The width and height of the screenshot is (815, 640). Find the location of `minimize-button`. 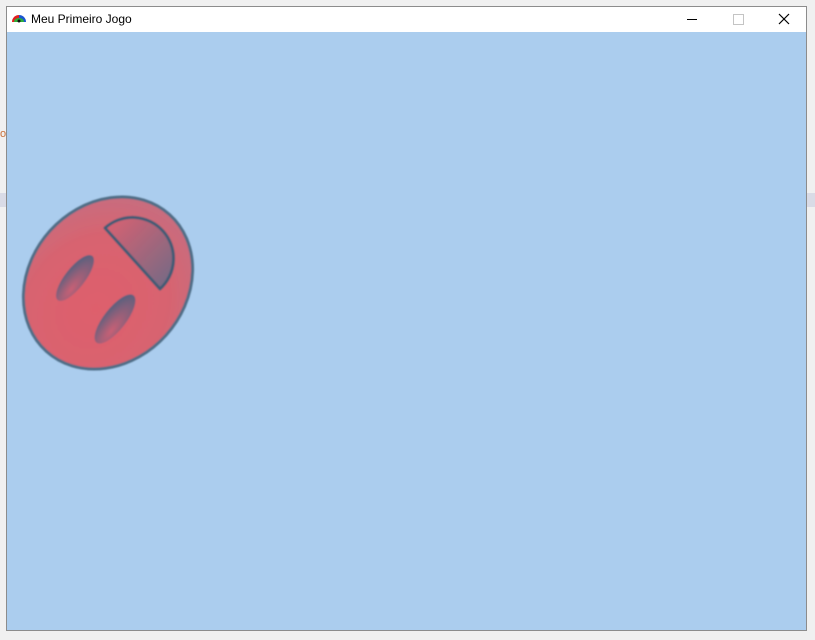

minimize-button is located at coordinates (692, 19).